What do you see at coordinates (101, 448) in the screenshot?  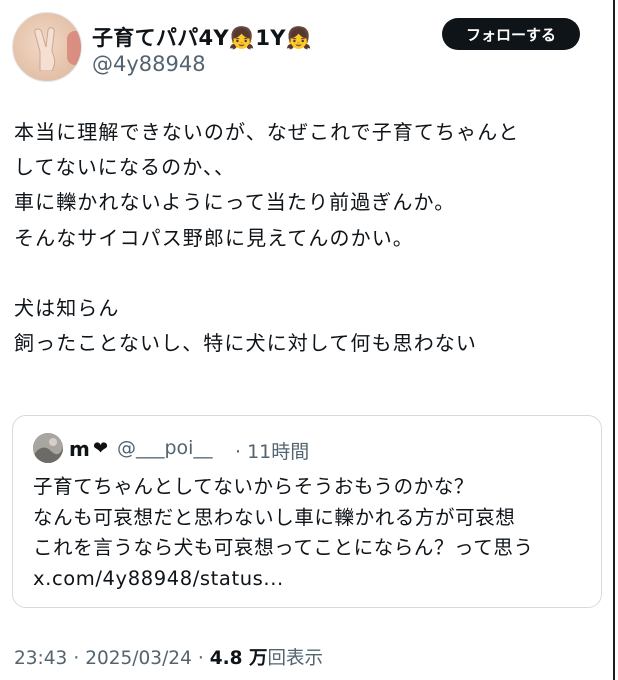 I see `heart-icon: ❤` at bounding box center [101, 448].